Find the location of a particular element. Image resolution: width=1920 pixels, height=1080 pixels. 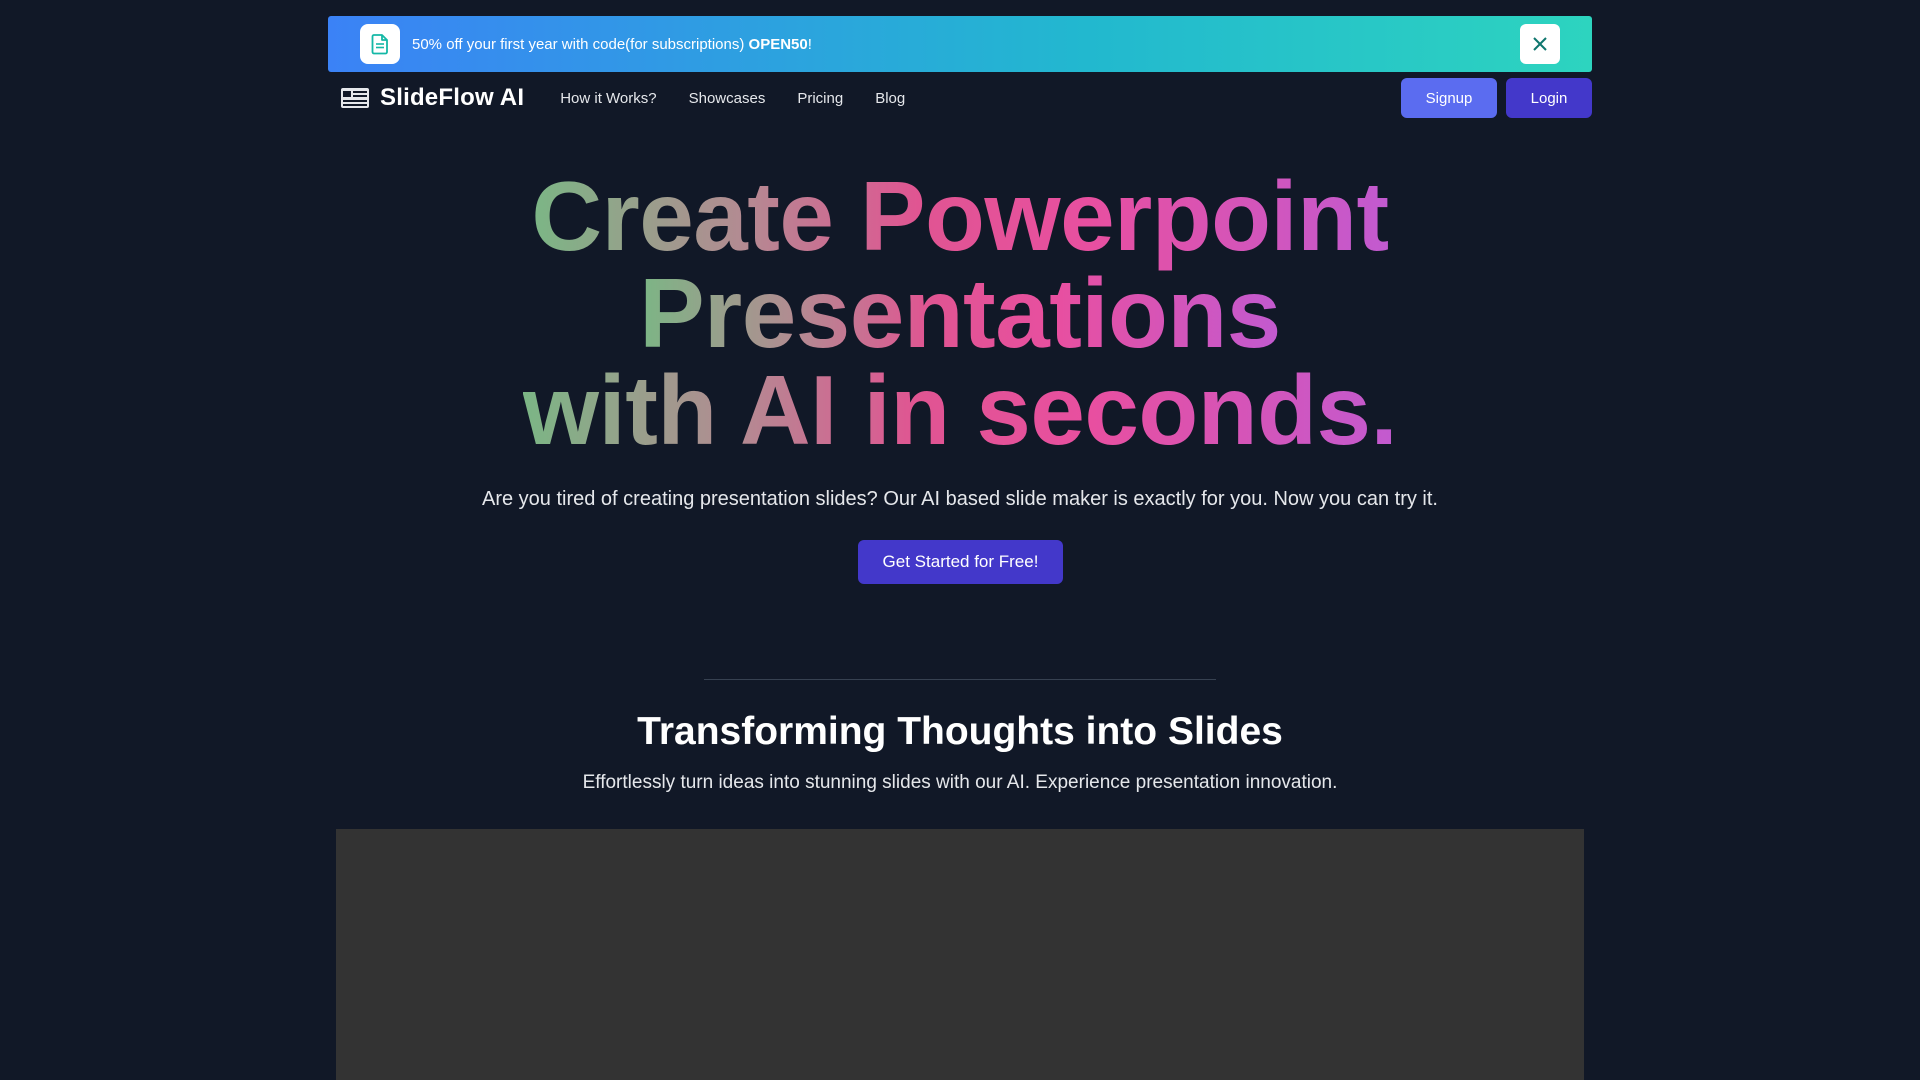

nav-actions: Signup Login is located at coordinates (1496, 98).